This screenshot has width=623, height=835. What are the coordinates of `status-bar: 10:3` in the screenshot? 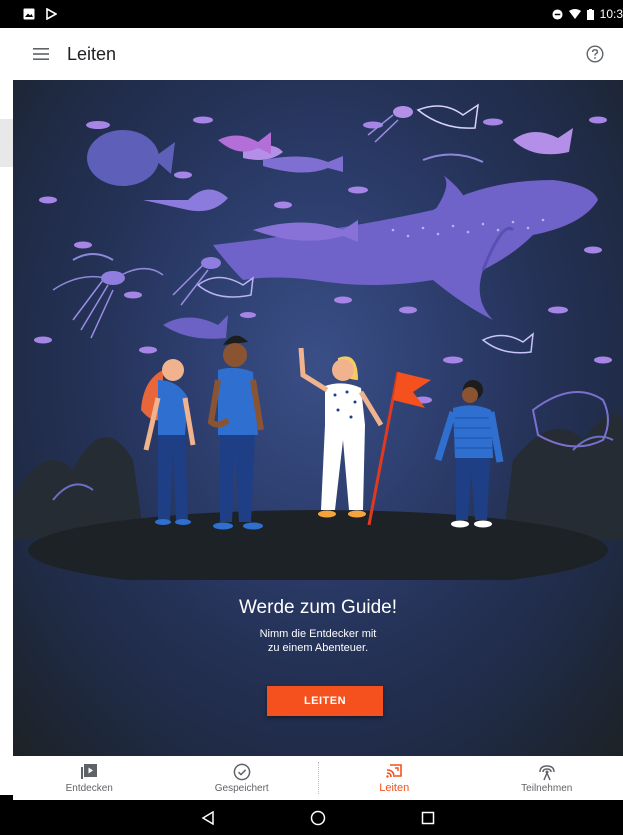 It's located at (318, 14).